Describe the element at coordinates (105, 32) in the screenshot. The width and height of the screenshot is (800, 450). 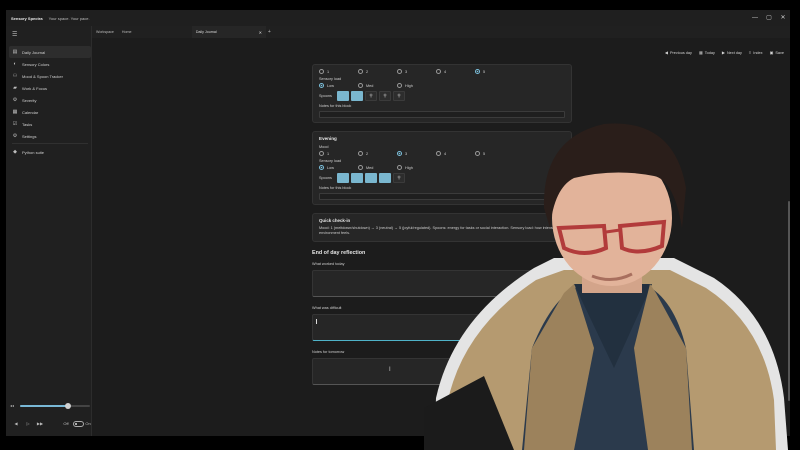
I see `tab-workspace: Workspace` at that location.